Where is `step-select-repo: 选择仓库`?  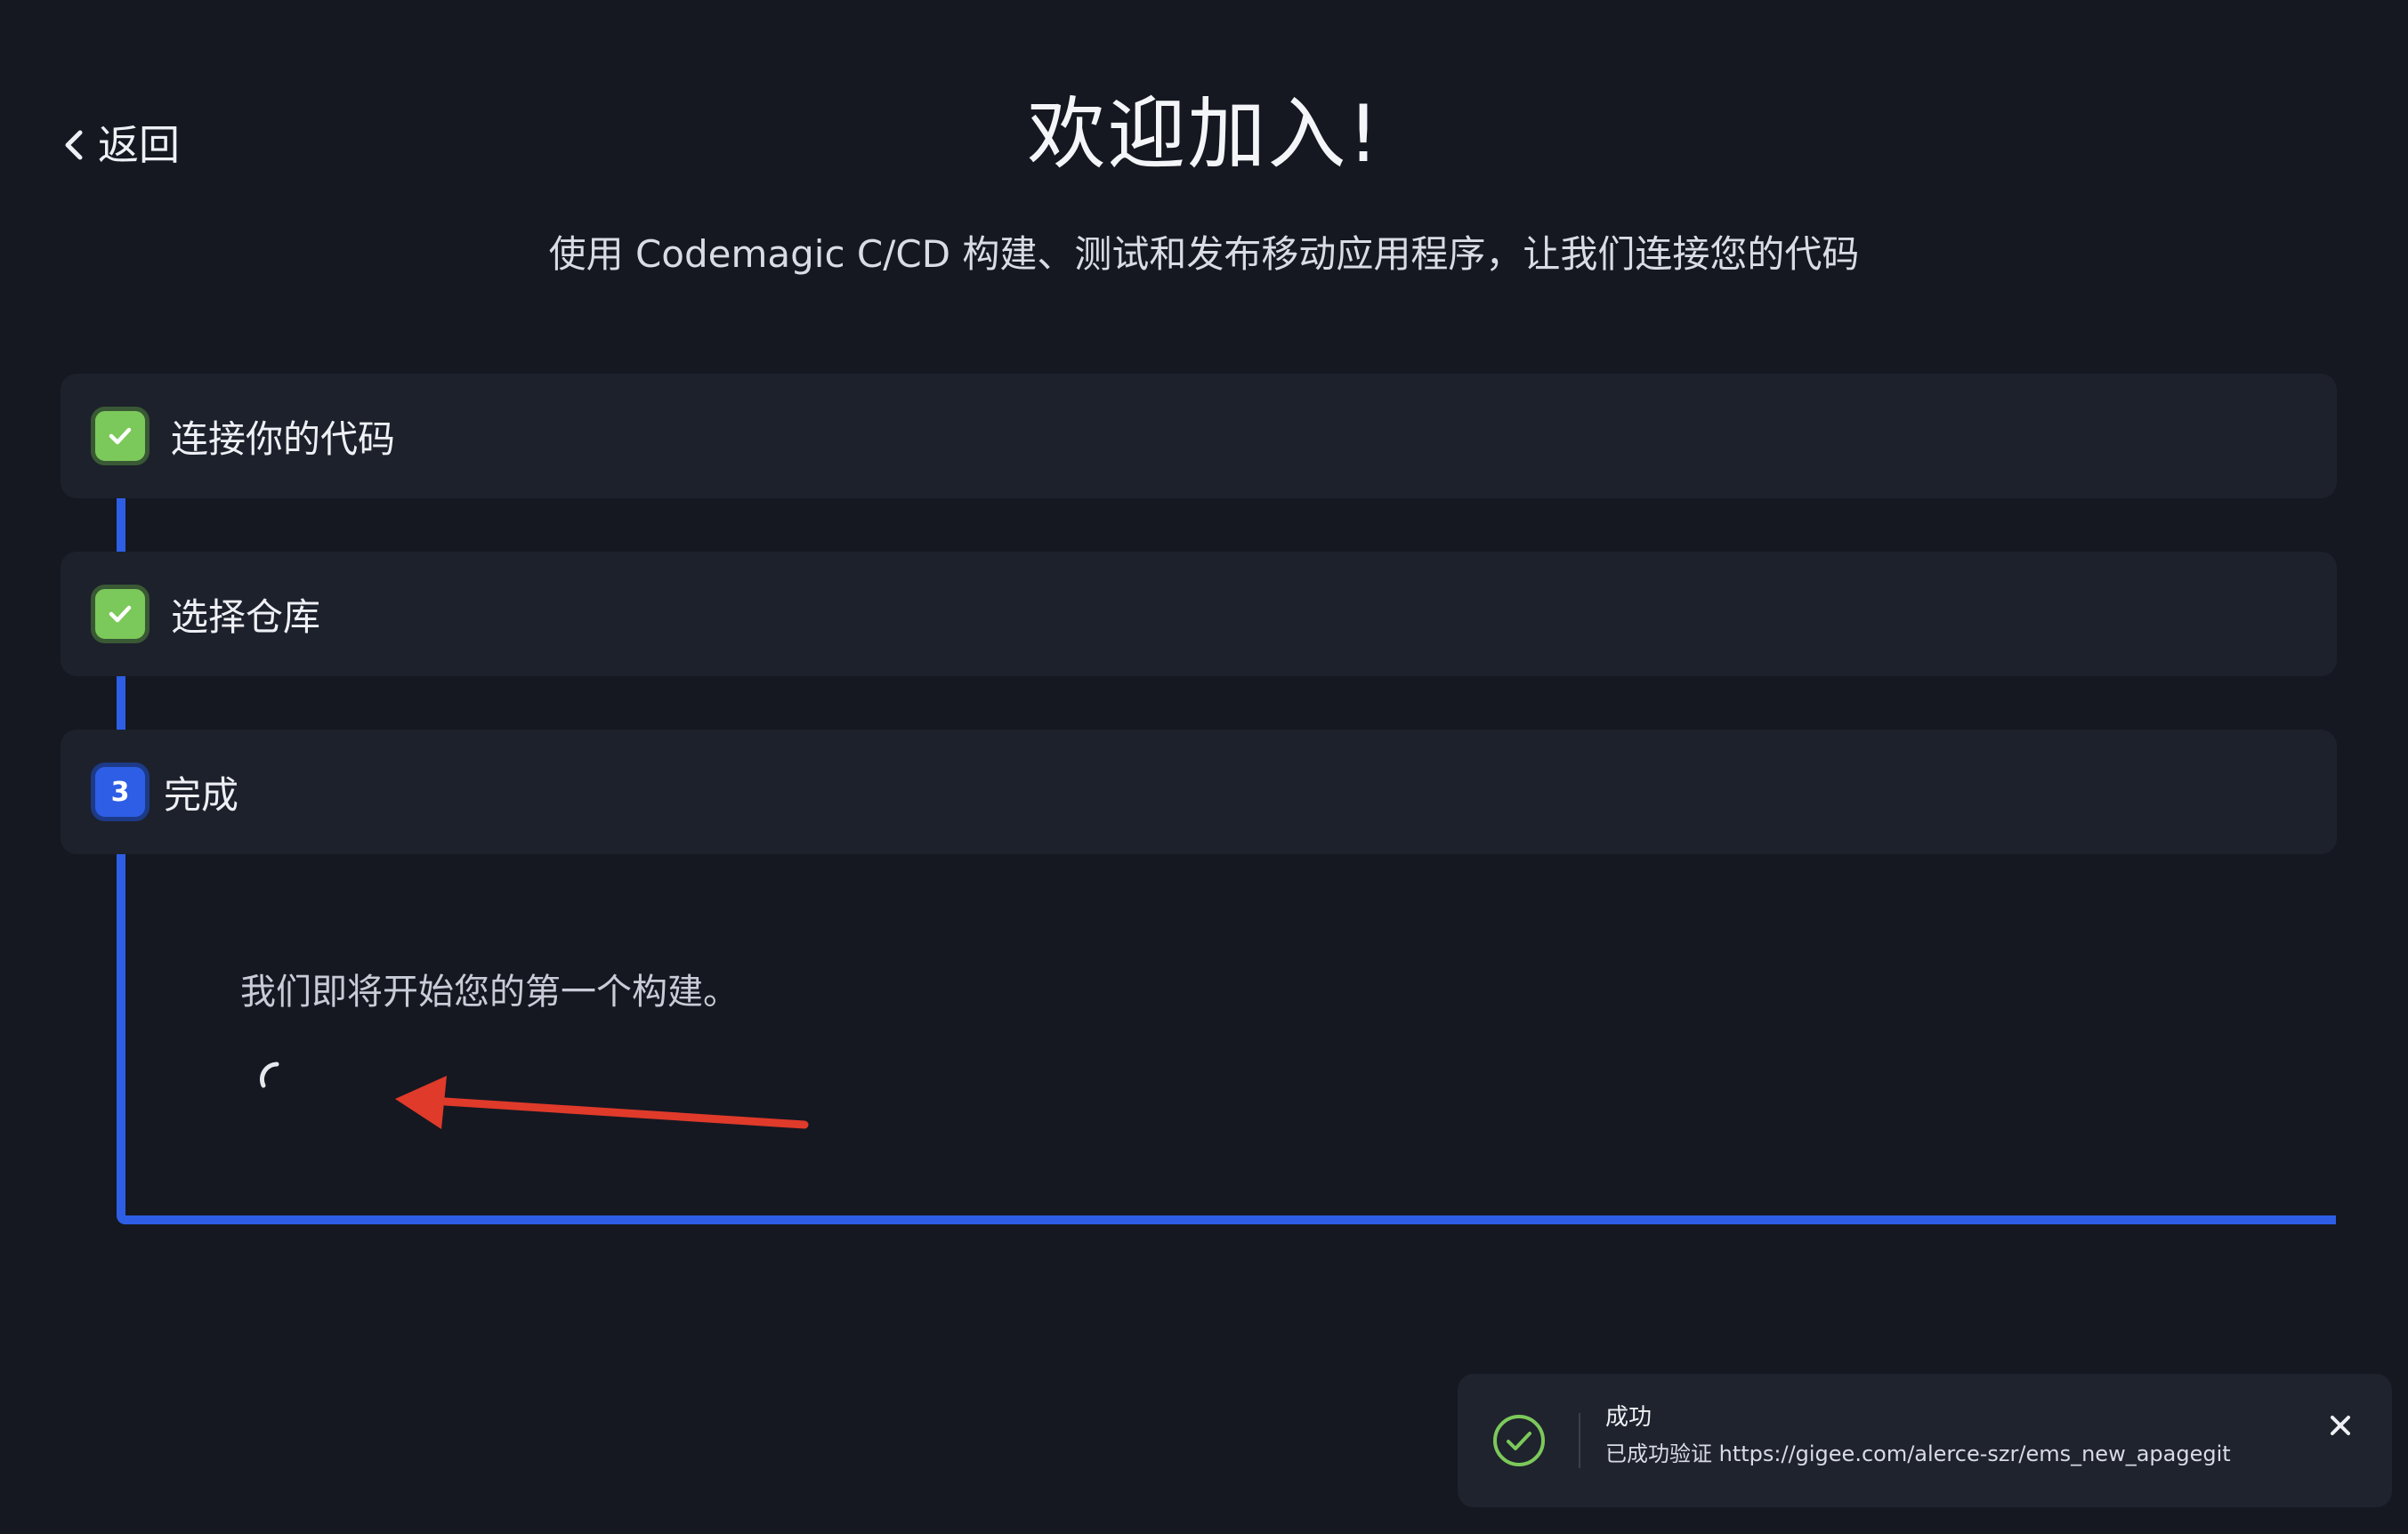
step-select-repo: 选择仓库 is located at coordinates (1199, 614).